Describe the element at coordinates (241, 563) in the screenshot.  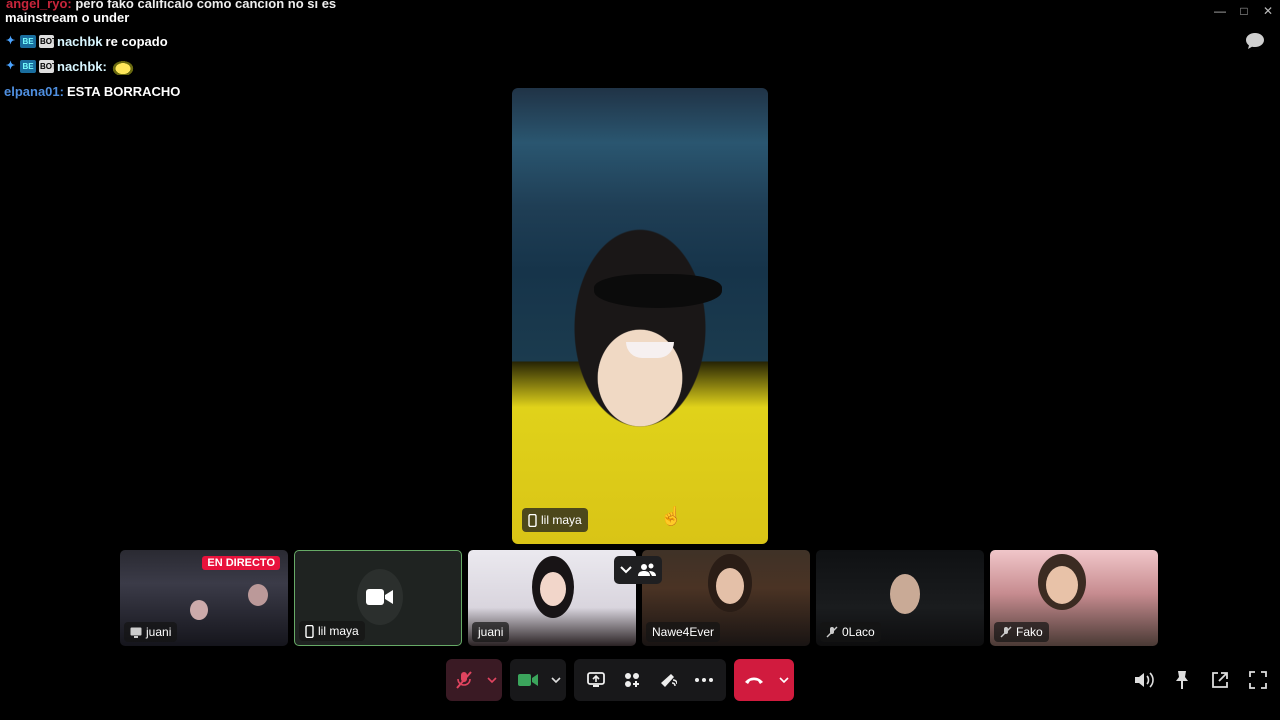
I see `live-badge: EN DIRECTO` at that location.